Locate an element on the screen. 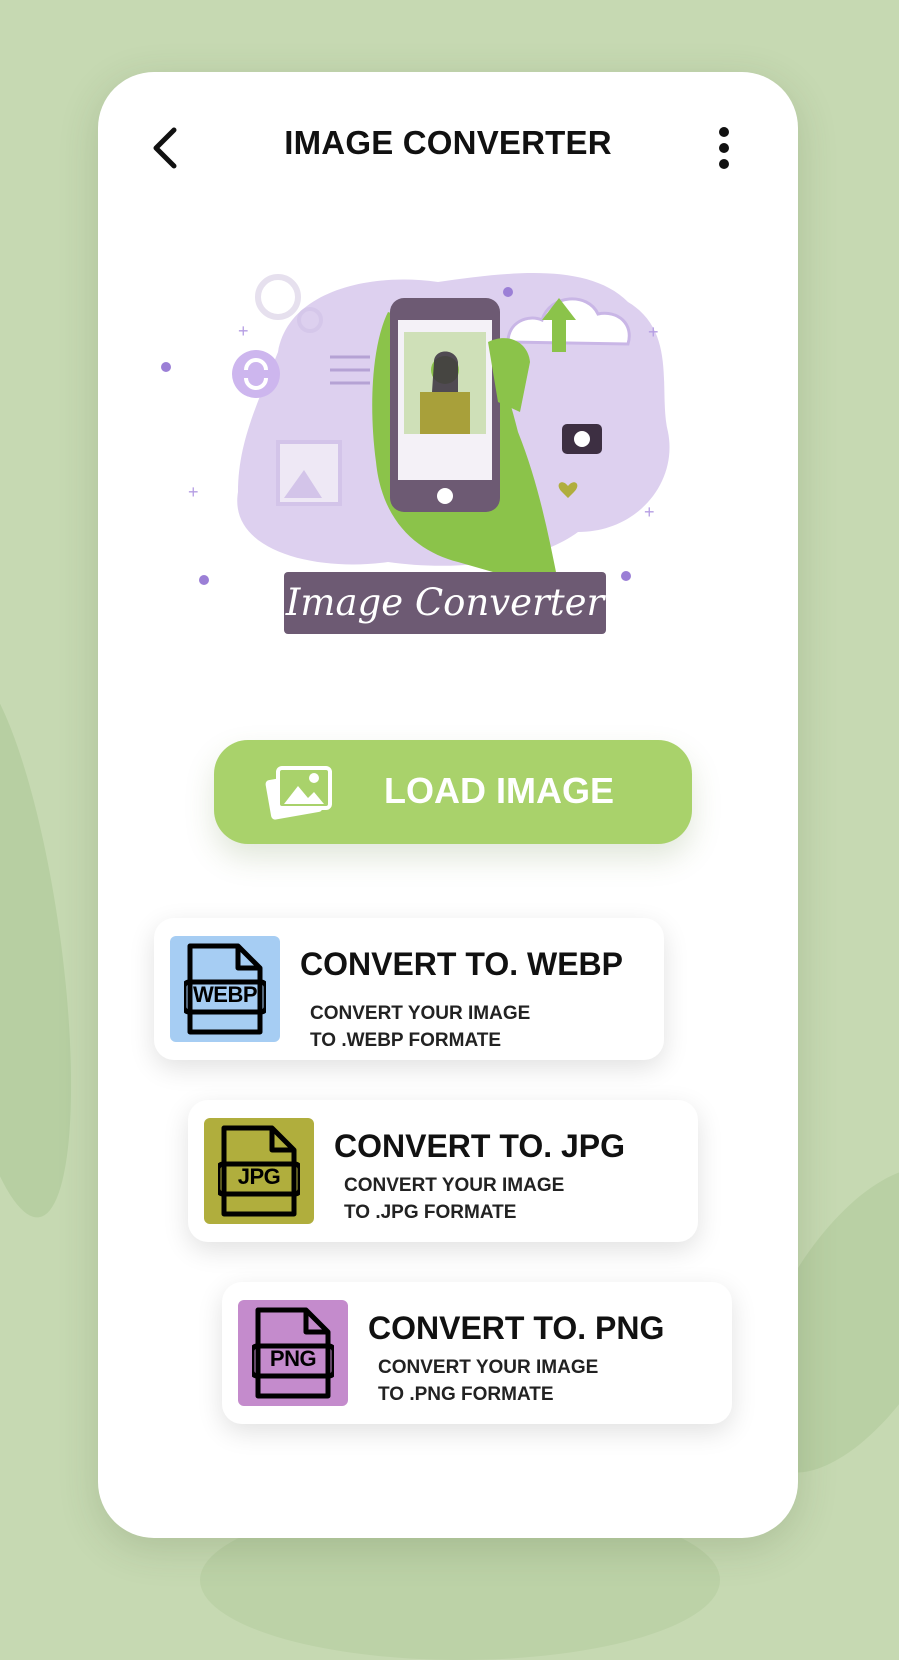 The image size is (899, 1660). load-image-button: LOAD IMAGE is located at coordinates (453, 792).